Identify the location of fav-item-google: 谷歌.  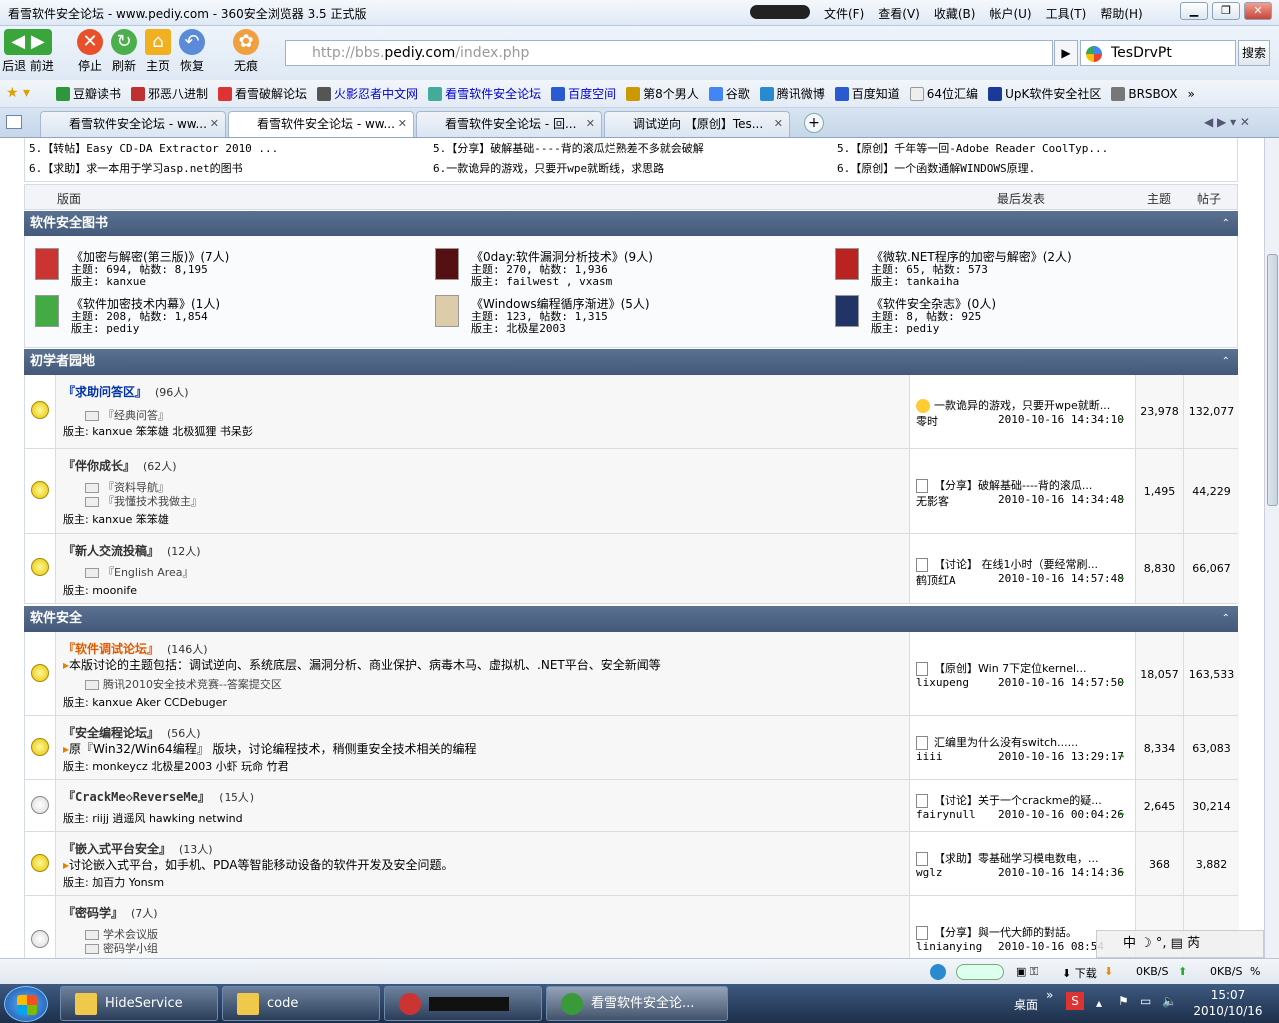
(729, 93).